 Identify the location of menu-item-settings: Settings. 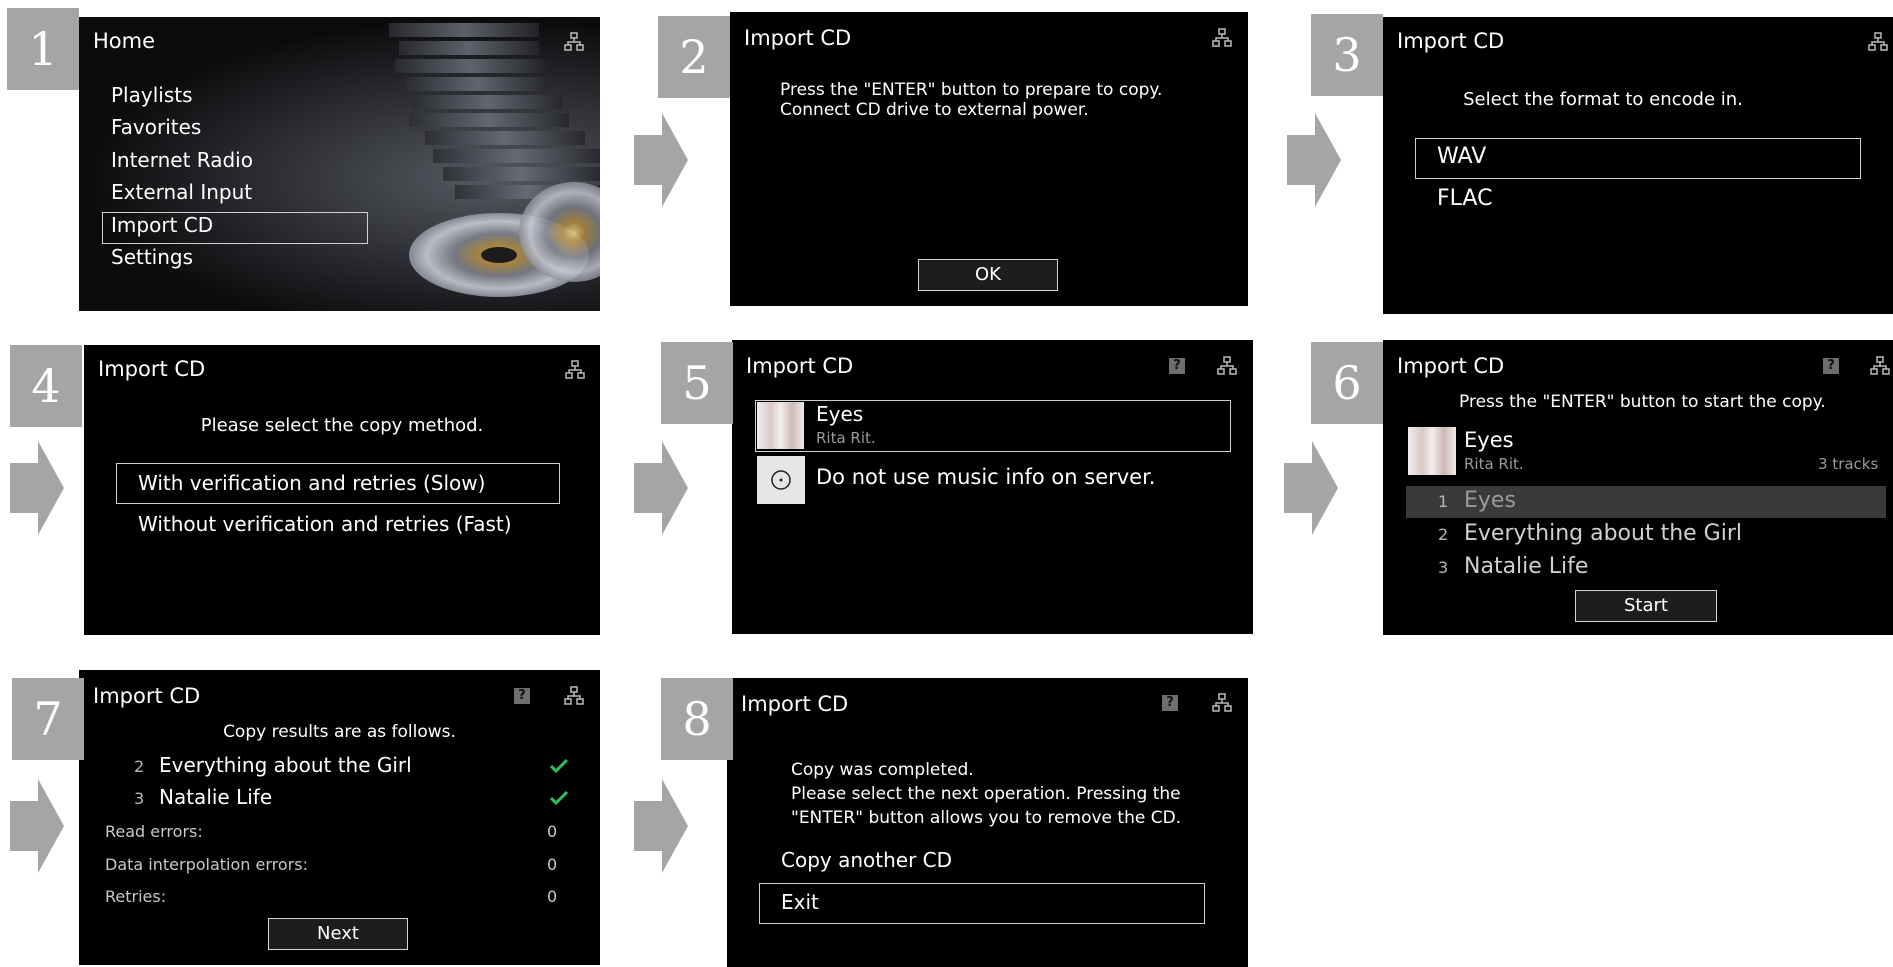
(152, 257).